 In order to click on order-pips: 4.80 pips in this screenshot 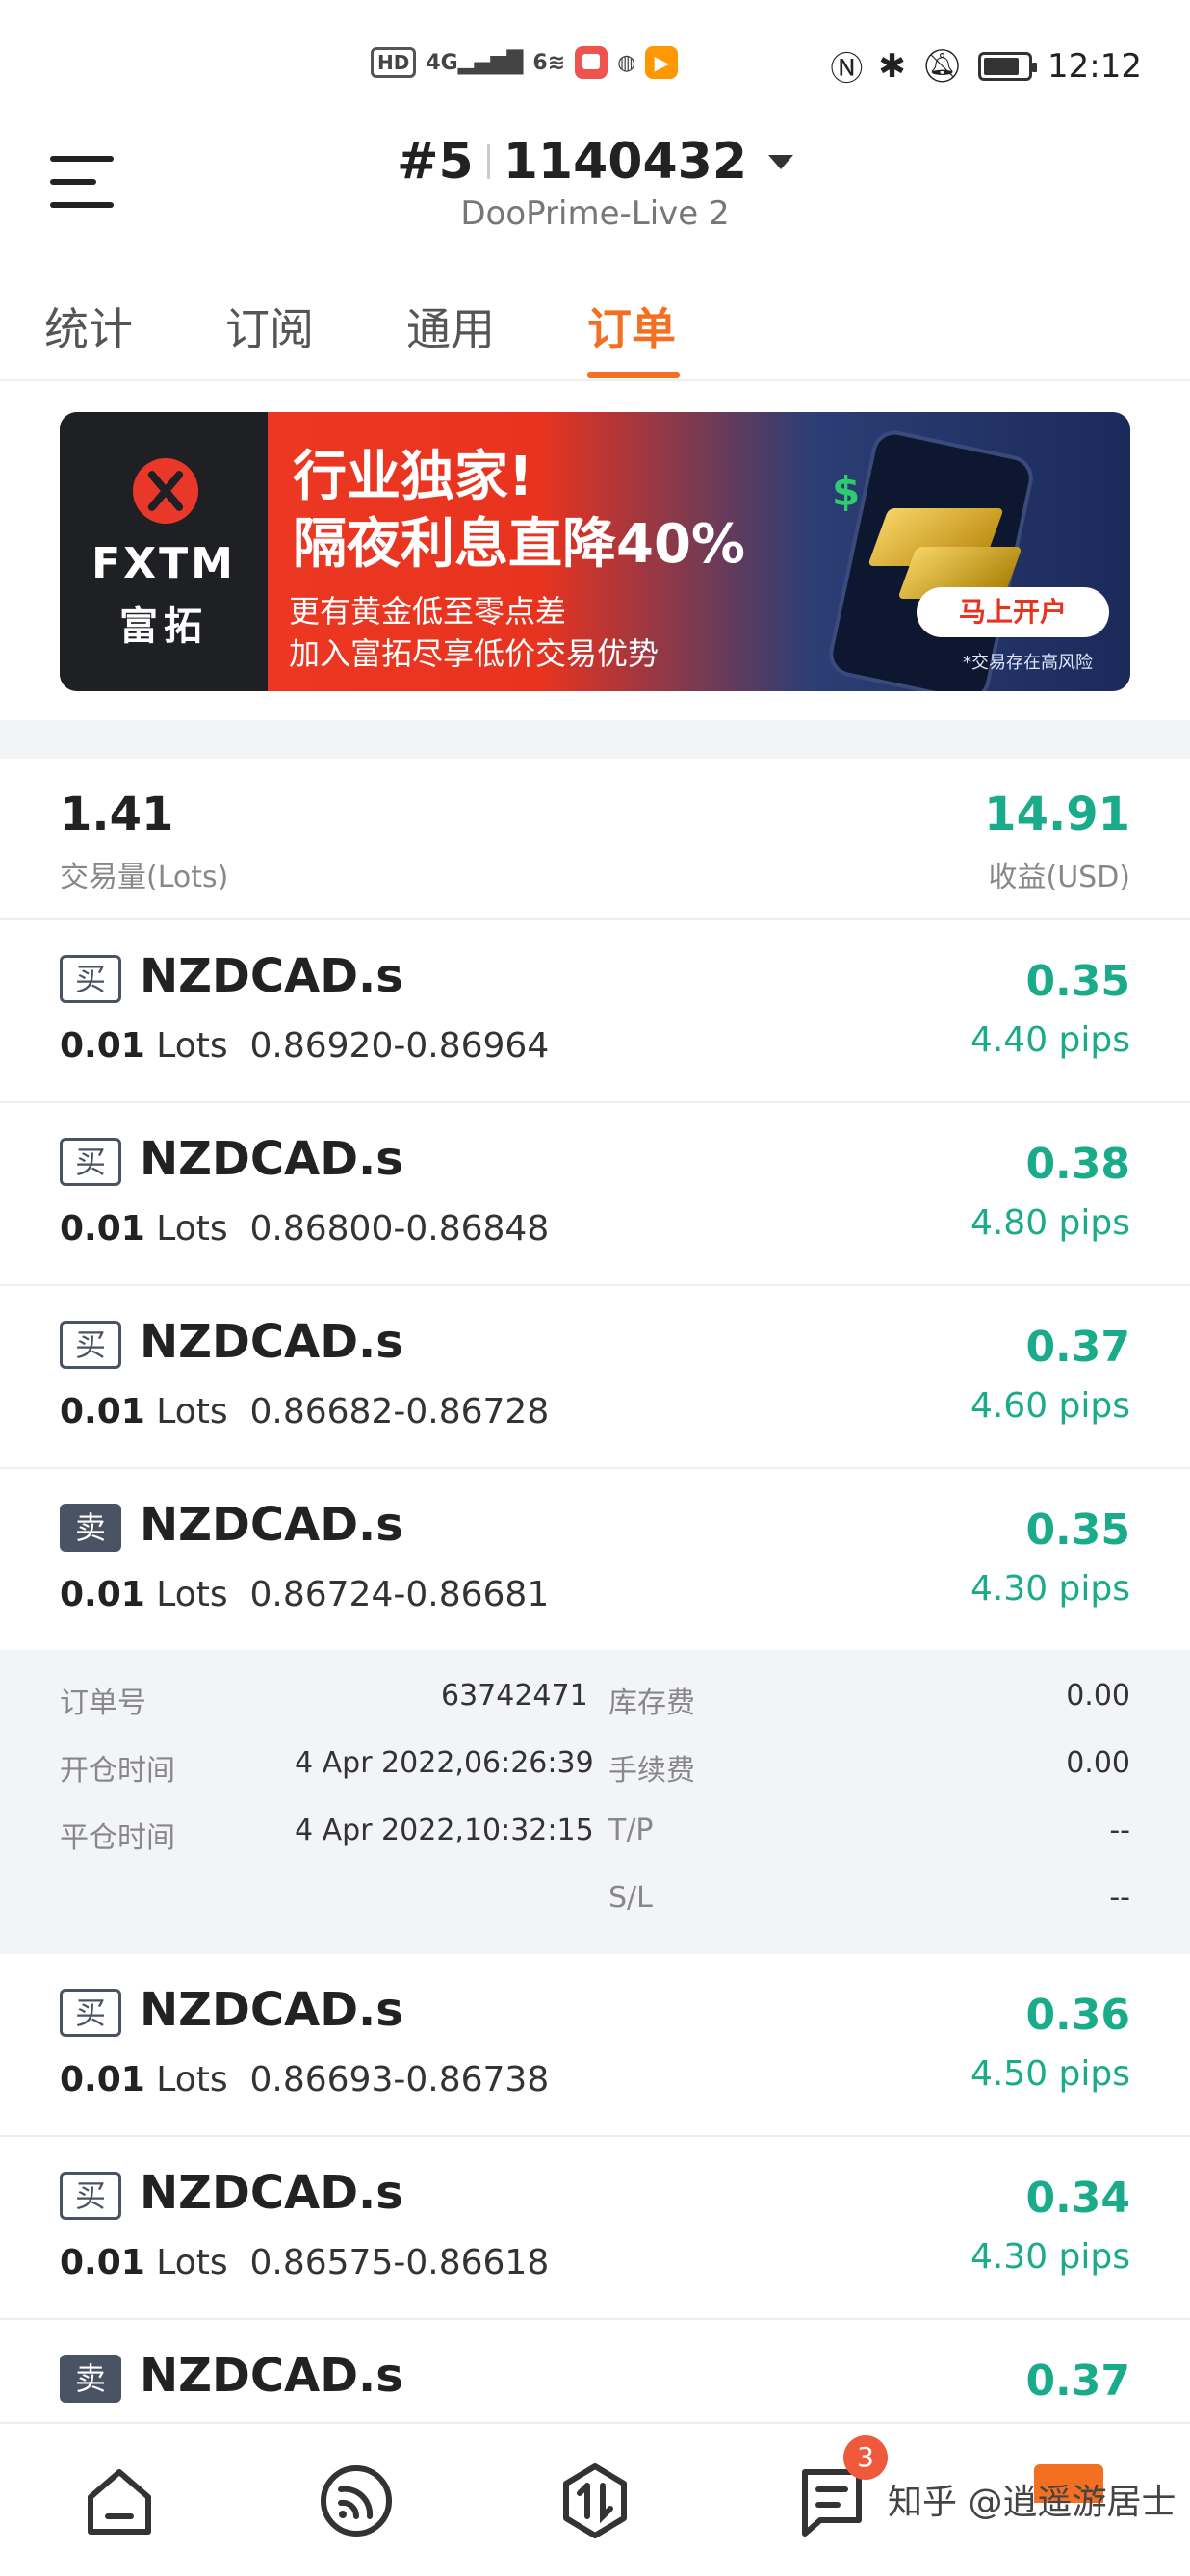, I will do `click(1050, 1223)`.